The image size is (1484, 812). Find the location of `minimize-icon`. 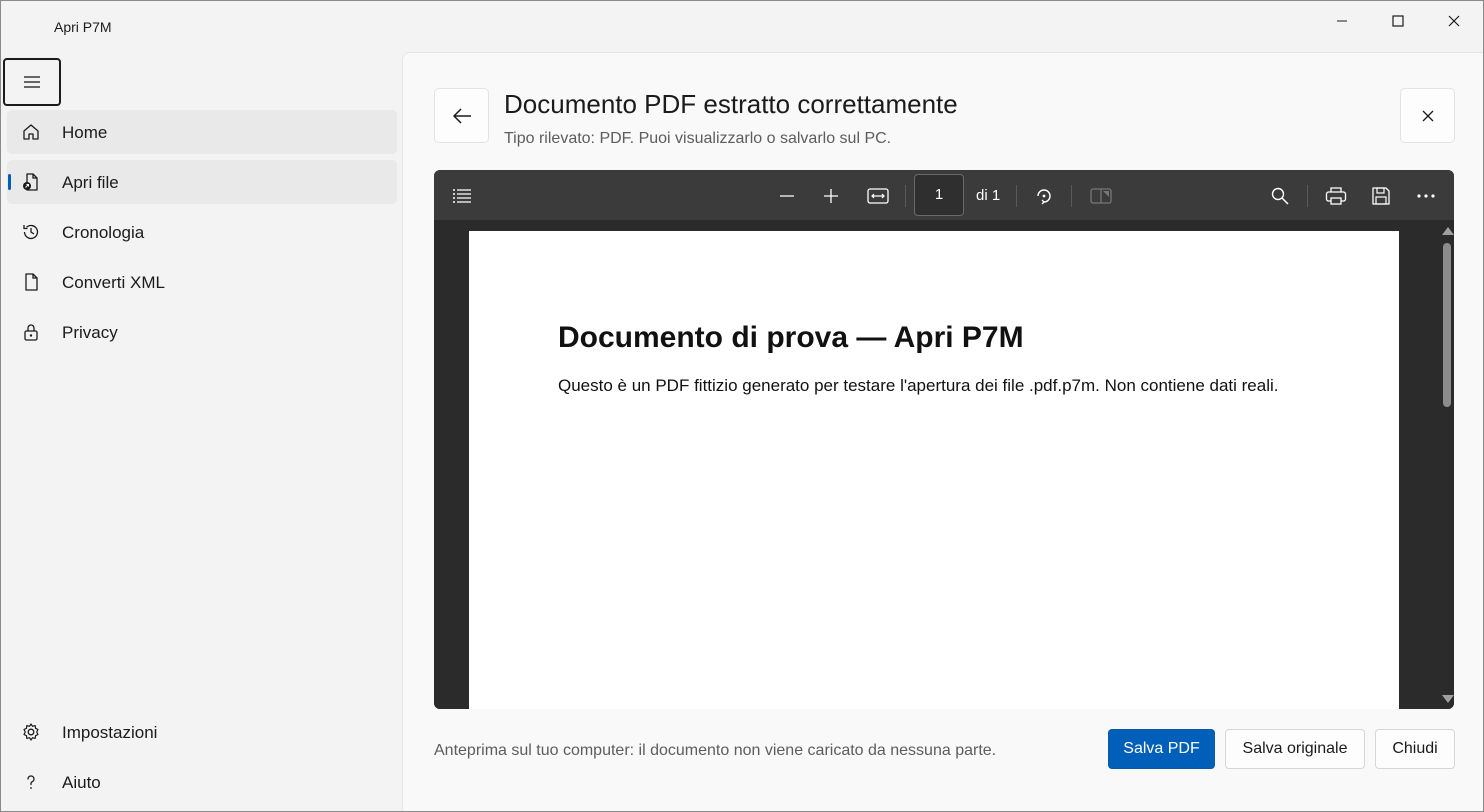

minimize-icon is located at coordinates (1342, 21).